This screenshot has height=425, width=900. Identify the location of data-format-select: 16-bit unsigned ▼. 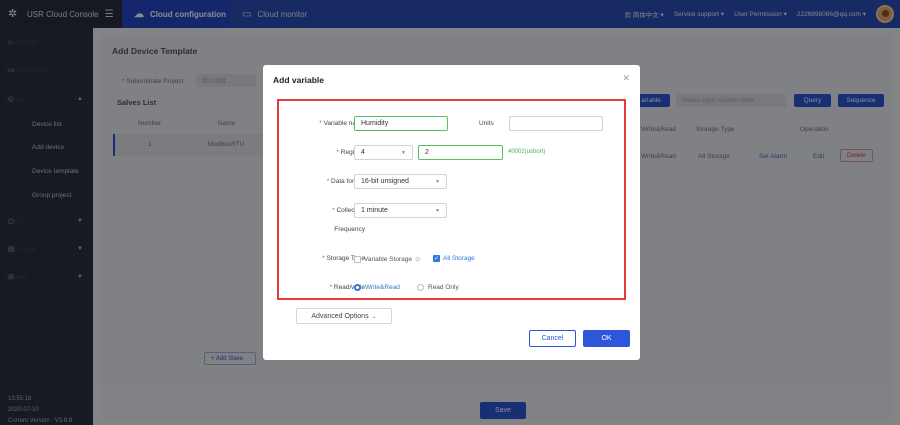
(400, 181).